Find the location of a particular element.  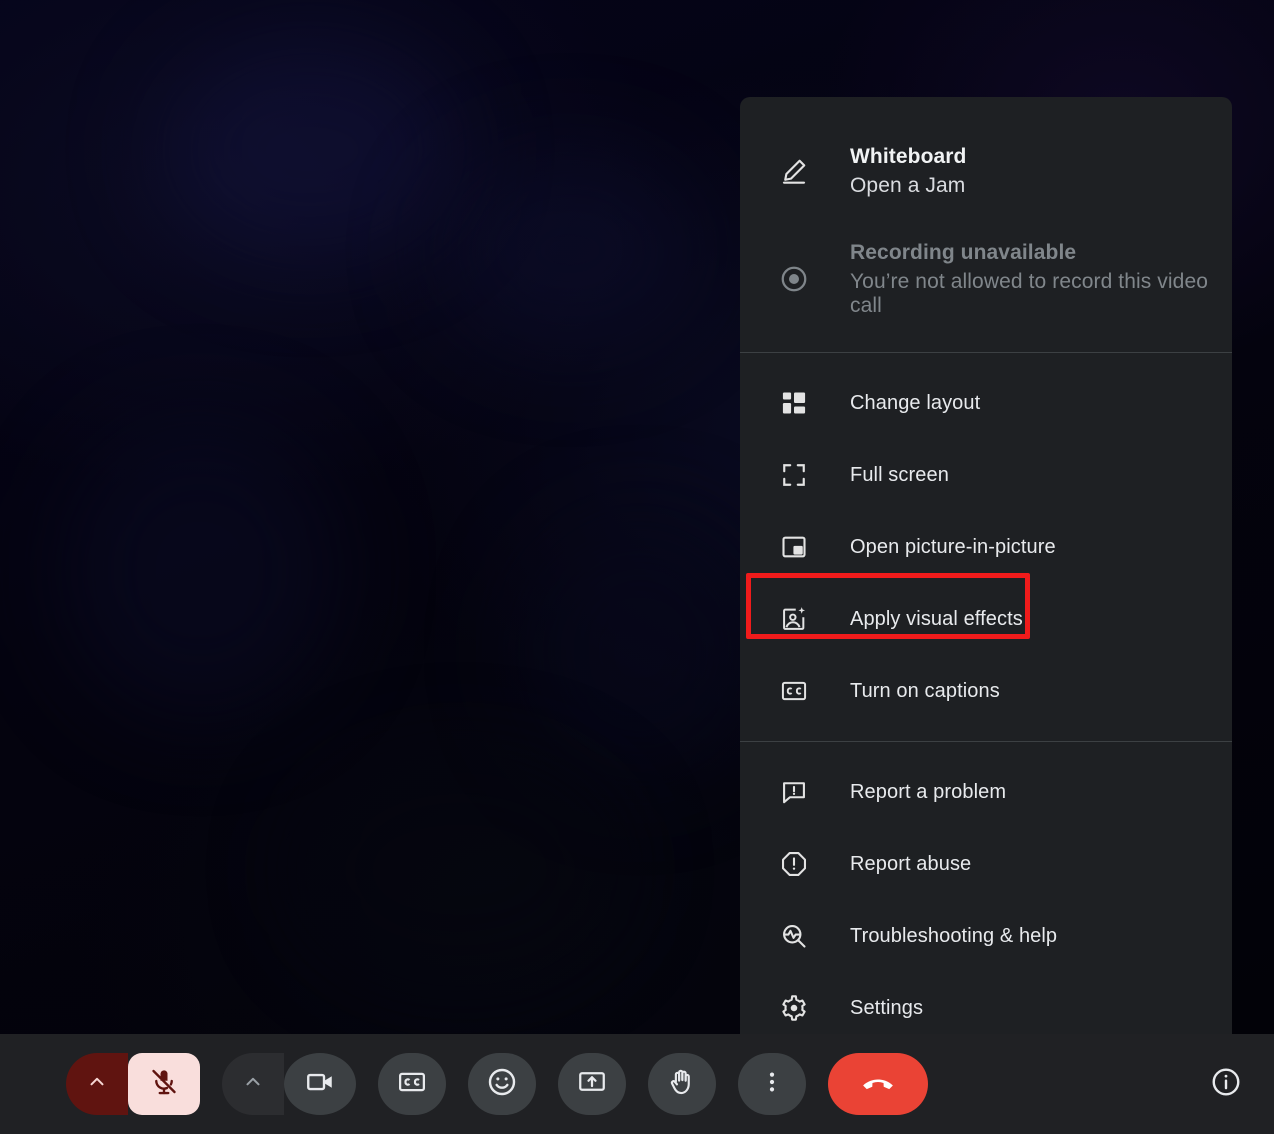

menu-item-troubleshooting-help: Troubleshooting & help is located at coordinates (986, 936).